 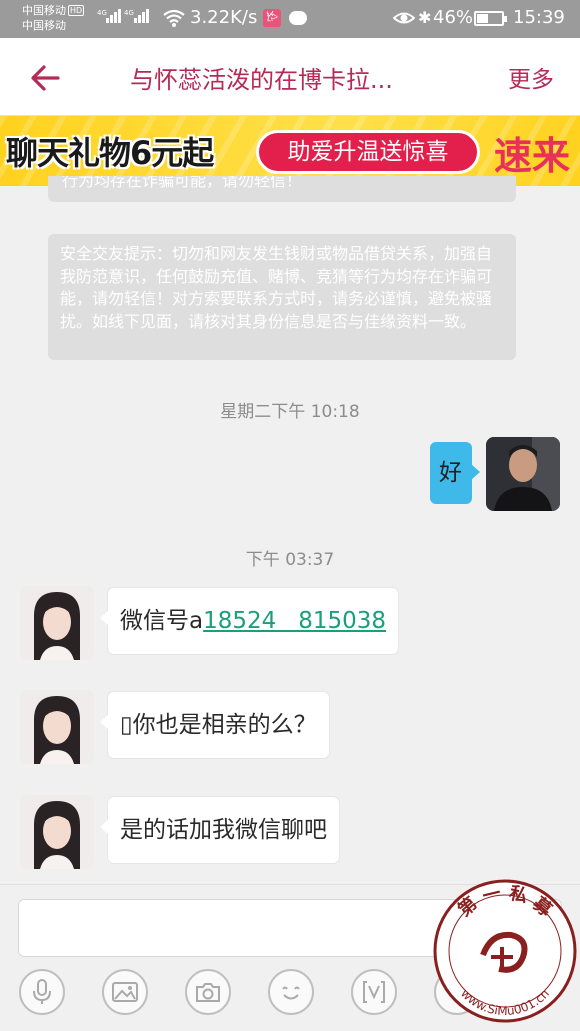 What do you see at coordinates (53, 18) in the screenshot?
I see `carrier-info: 中国移动 HD 中国移动` at bounding box center [53, 18].